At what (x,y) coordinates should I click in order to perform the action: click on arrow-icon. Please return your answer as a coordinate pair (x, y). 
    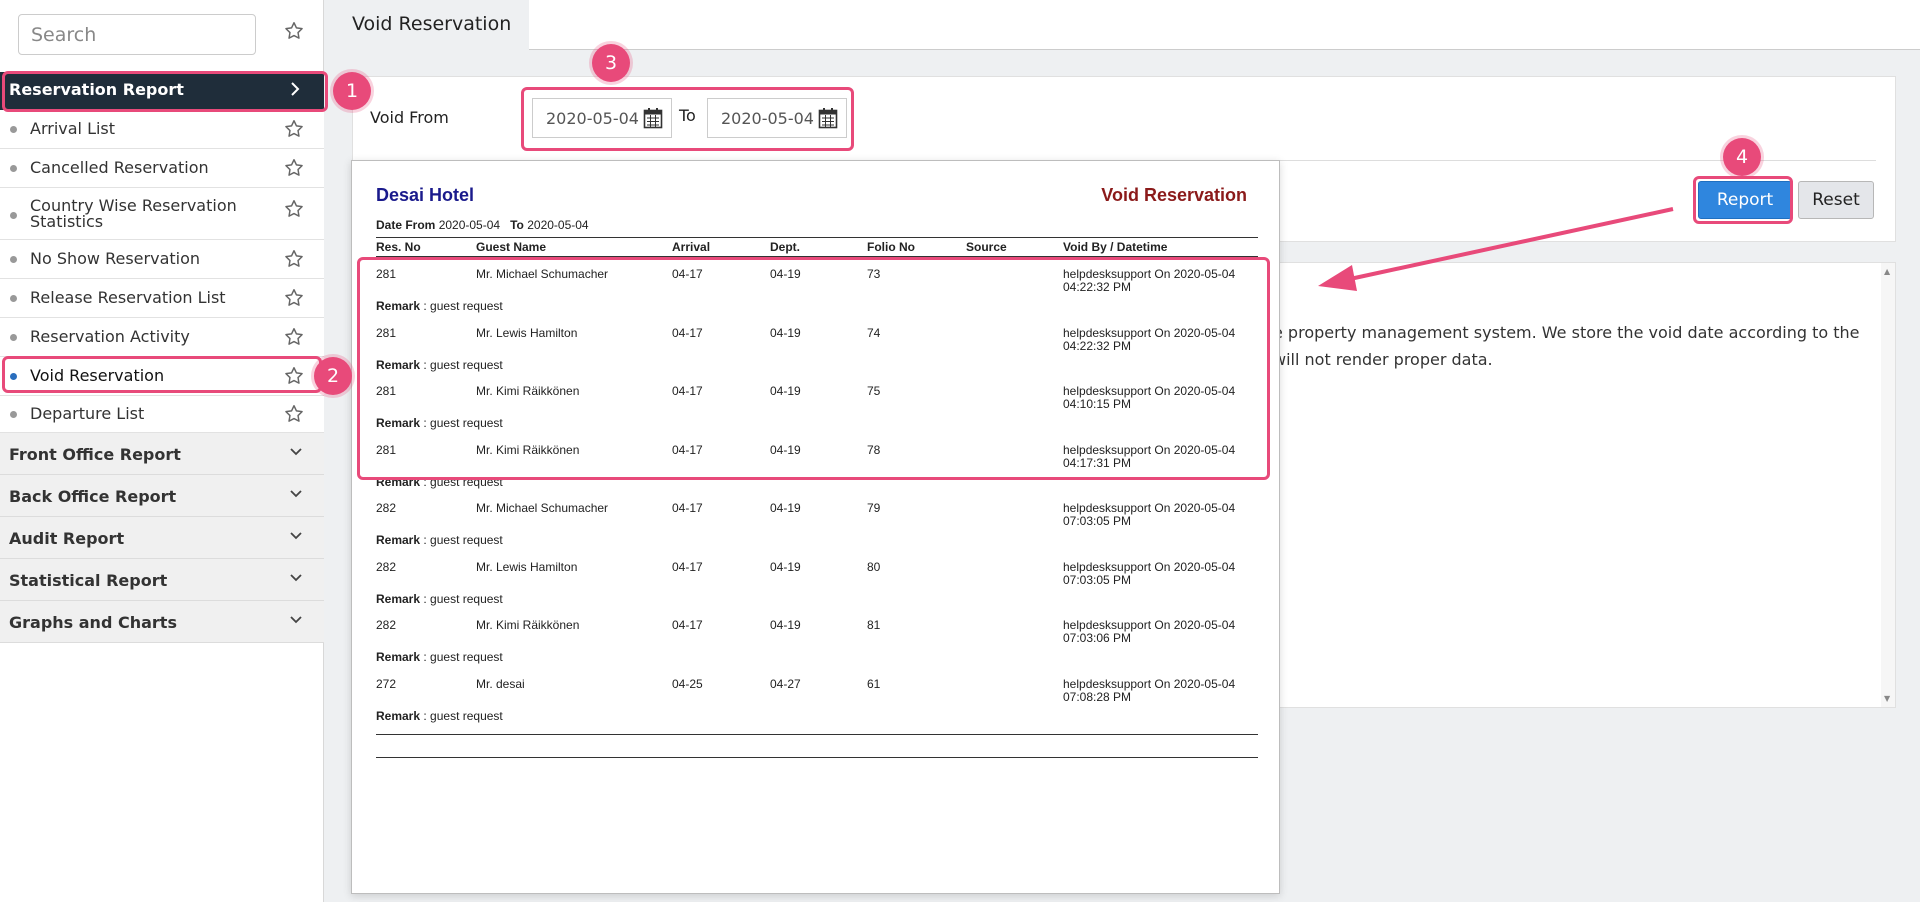
    Looking at the image, I should click on (1496, 249).